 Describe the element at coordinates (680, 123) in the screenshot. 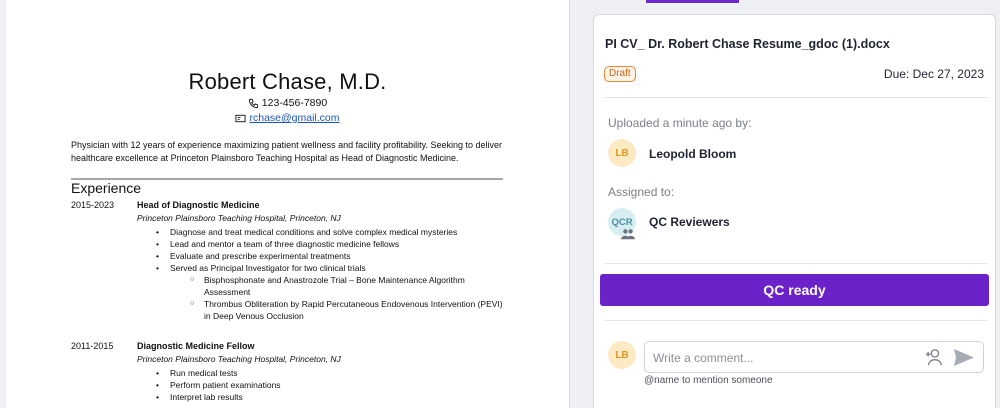

I see `uploaded-label: Uploaded a minute ago by:` at that location.